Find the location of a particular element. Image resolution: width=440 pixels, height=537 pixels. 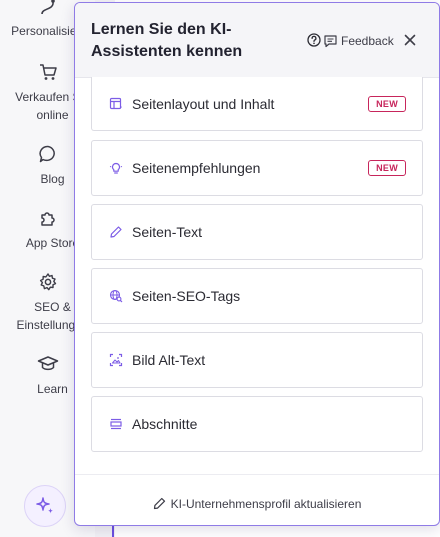

chat-bubble-icon is located at coordinates (46, 154).